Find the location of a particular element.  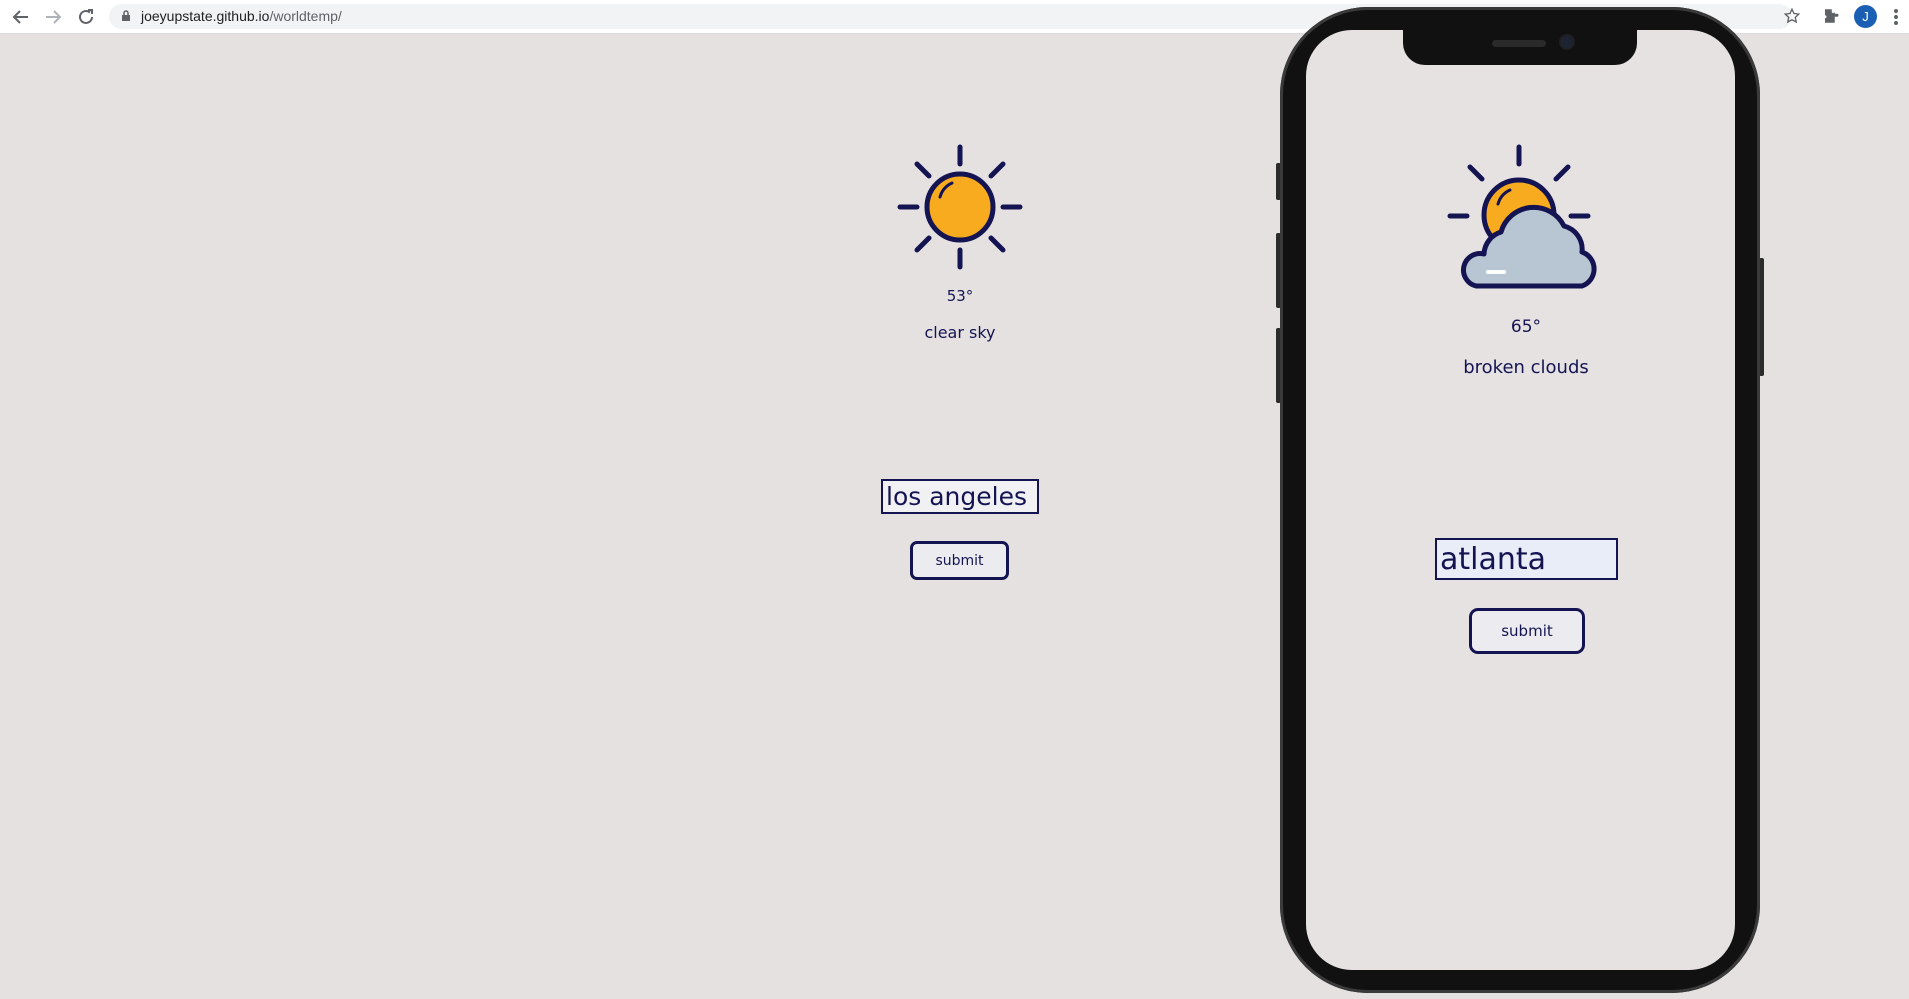

temperature-value: 53° is located at coordinates (960, 296).